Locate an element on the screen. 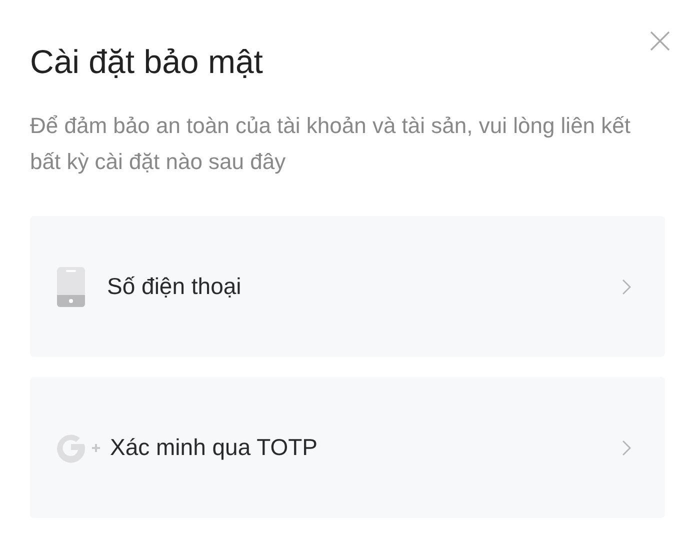  option-label: Xác minh qua TOTP is located at coordinates (214, 447).